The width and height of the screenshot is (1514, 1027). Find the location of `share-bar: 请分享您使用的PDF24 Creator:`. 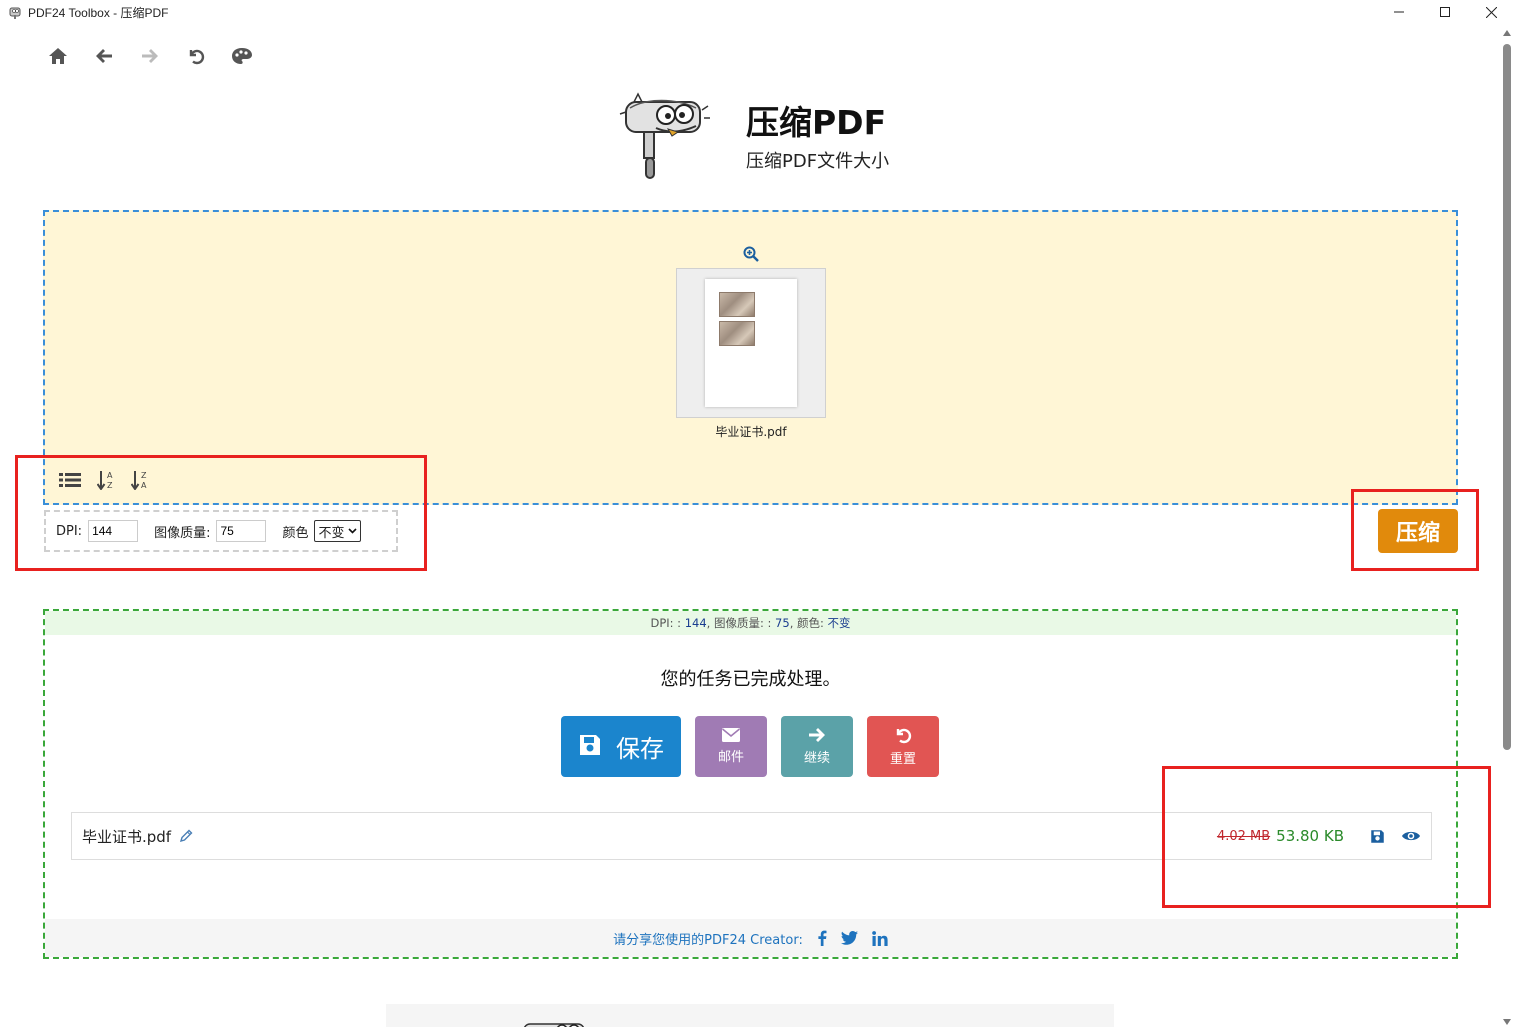

share-bar: 请分享您使用的PDF24 Creator: is located at coordinates (750, 938).